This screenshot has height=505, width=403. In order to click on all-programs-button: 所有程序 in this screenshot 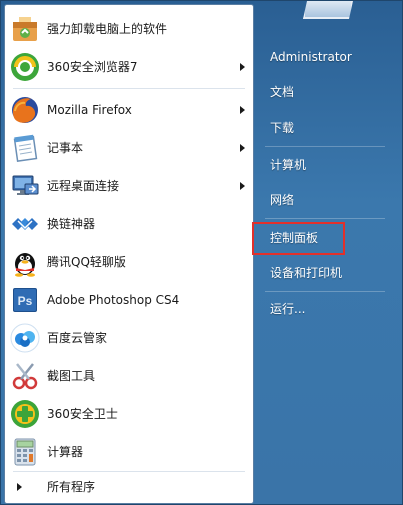, I will do `click(129, 488)`.